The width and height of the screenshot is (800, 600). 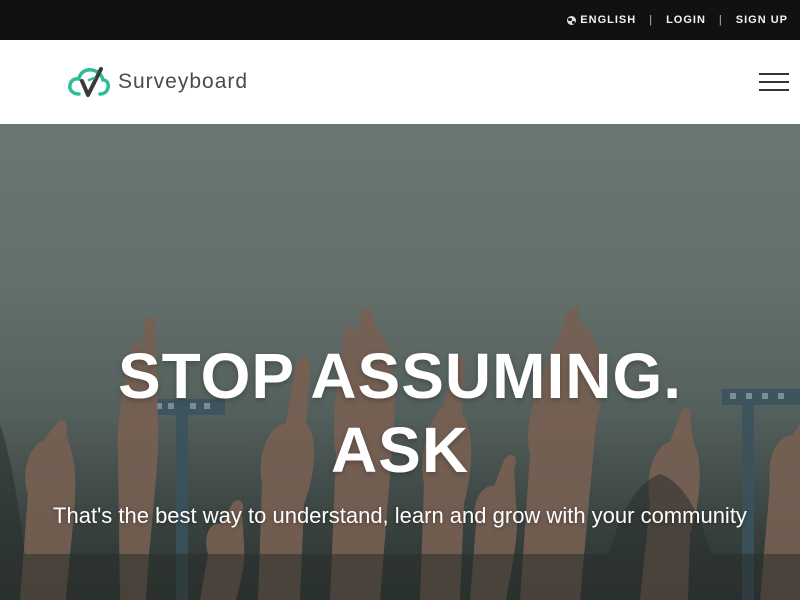 I want to click on top-utility-bar: ENGLISH | LOGIN | SIGN UP, so click(x=400, y=20).